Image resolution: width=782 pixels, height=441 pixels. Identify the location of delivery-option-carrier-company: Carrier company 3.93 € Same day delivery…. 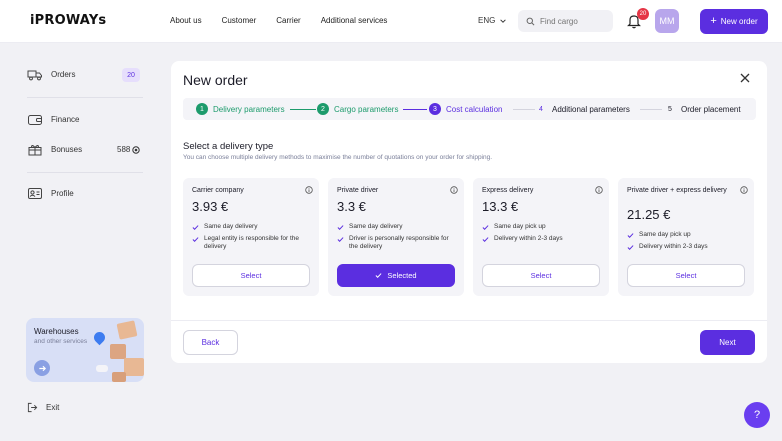
(251, 237).